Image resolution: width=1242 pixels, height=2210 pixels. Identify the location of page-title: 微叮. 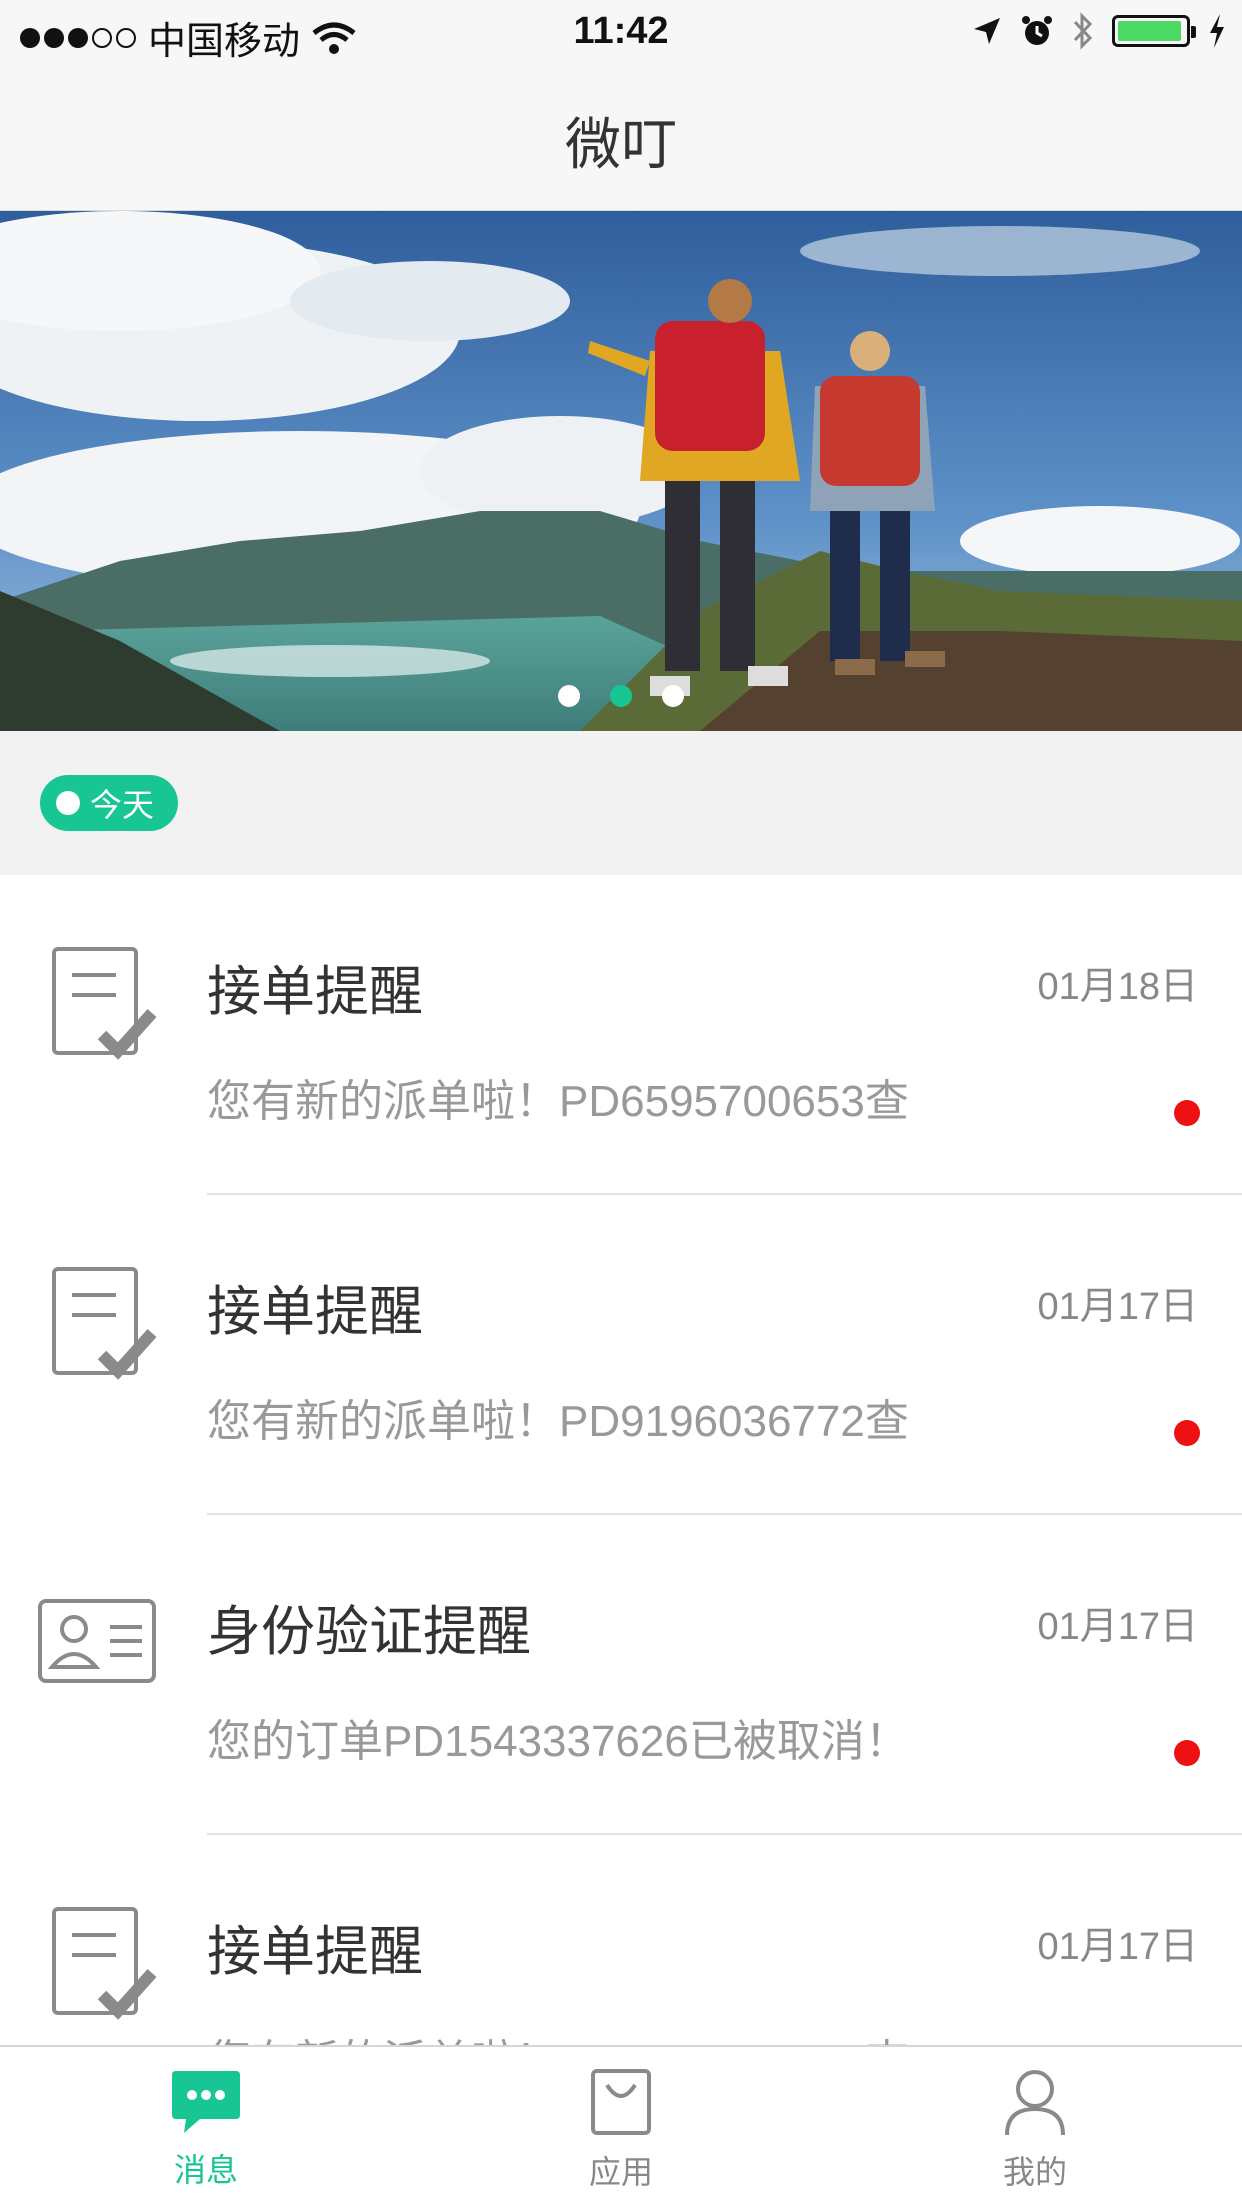
(621, 144).